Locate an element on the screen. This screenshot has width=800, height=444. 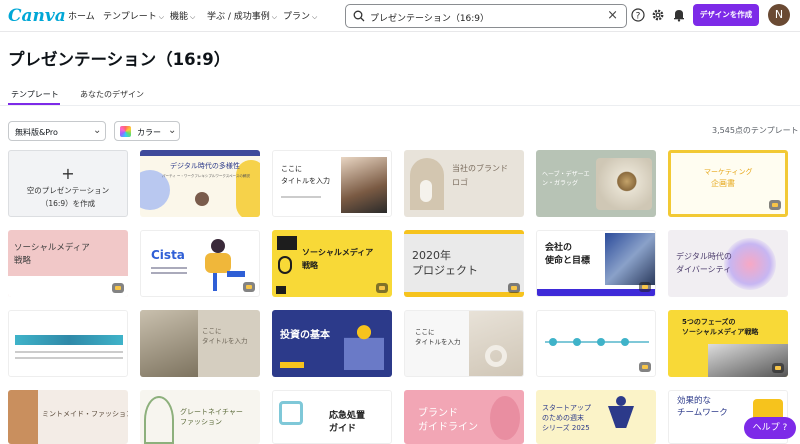
bell-icon is located at coordinates (679, 15).